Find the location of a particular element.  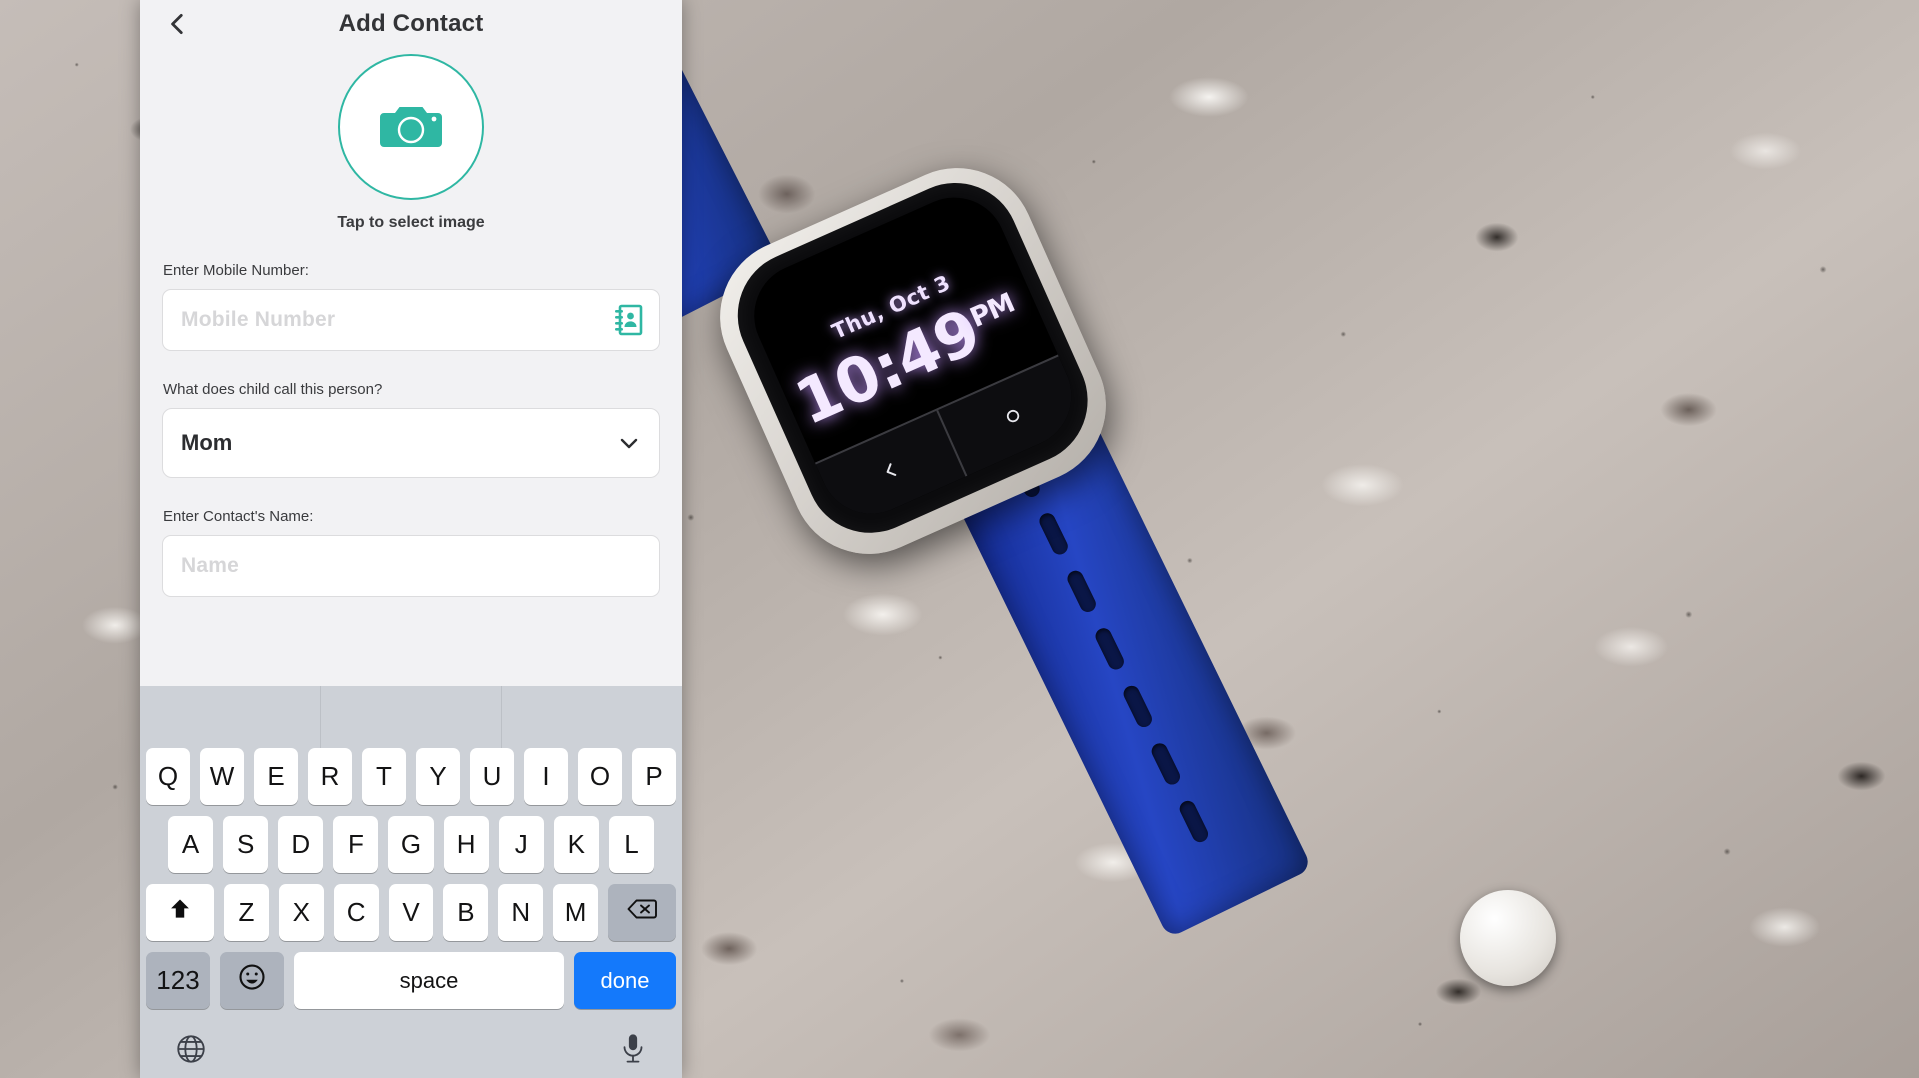

key-f: F is located at coordinates (356, 844).